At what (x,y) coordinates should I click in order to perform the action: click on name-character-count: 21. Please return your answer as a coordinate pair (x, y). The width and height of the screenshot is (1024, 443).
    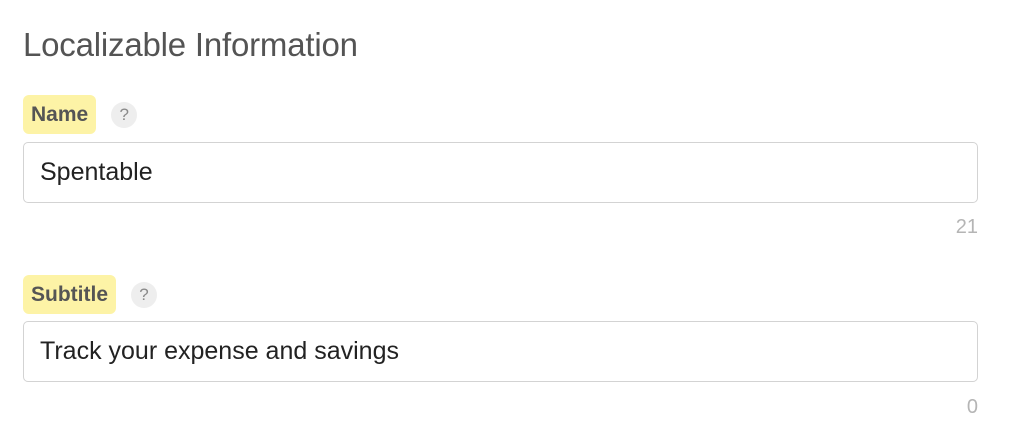
    Looking at the image, I should click on (966, 227).